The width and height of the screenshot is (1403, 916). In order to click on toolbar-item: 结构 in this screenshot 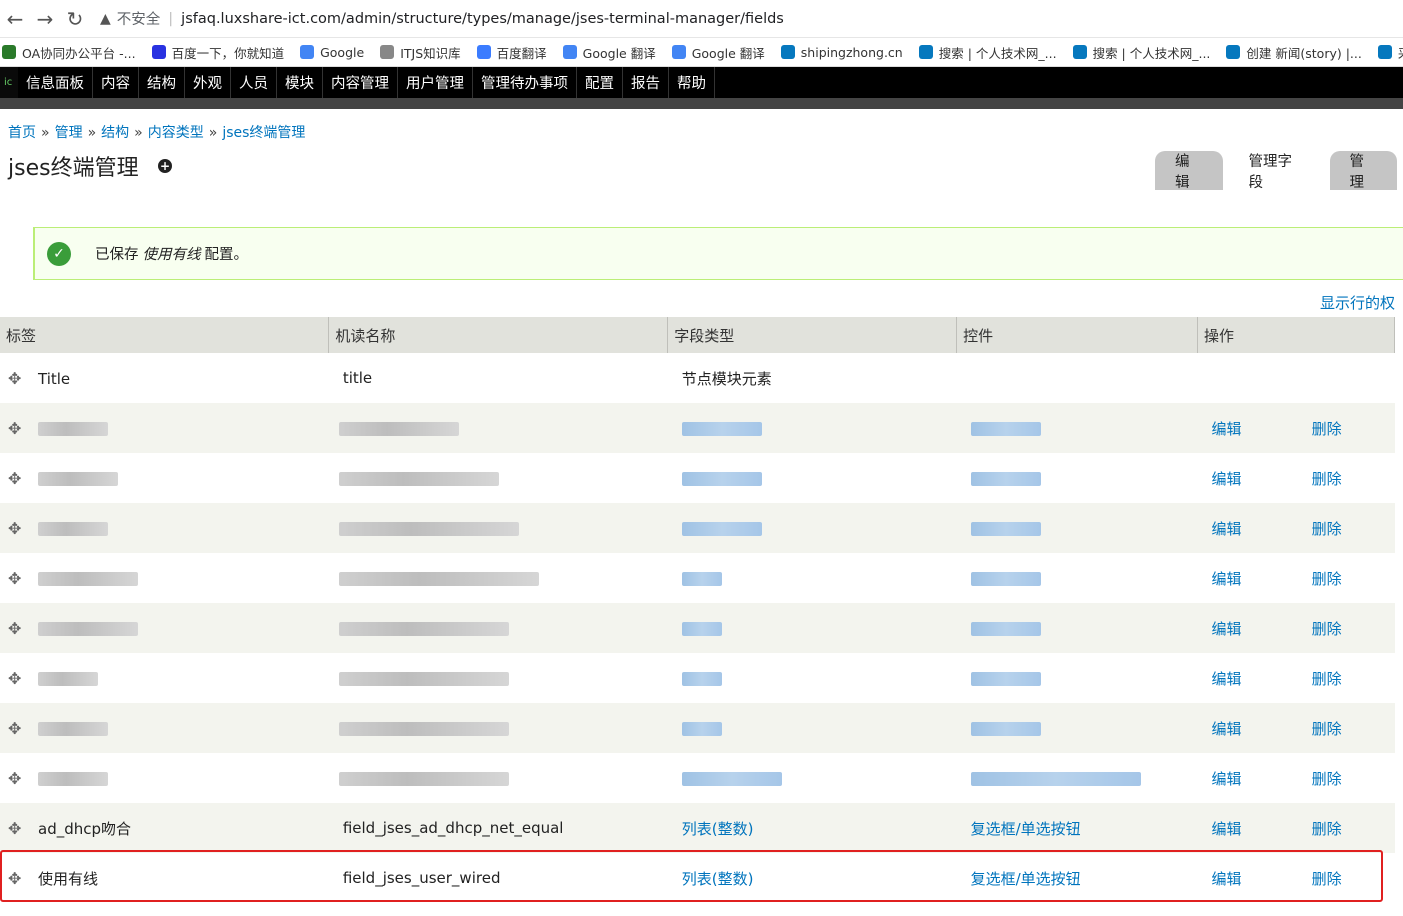, I will do `click(162, 82)`.